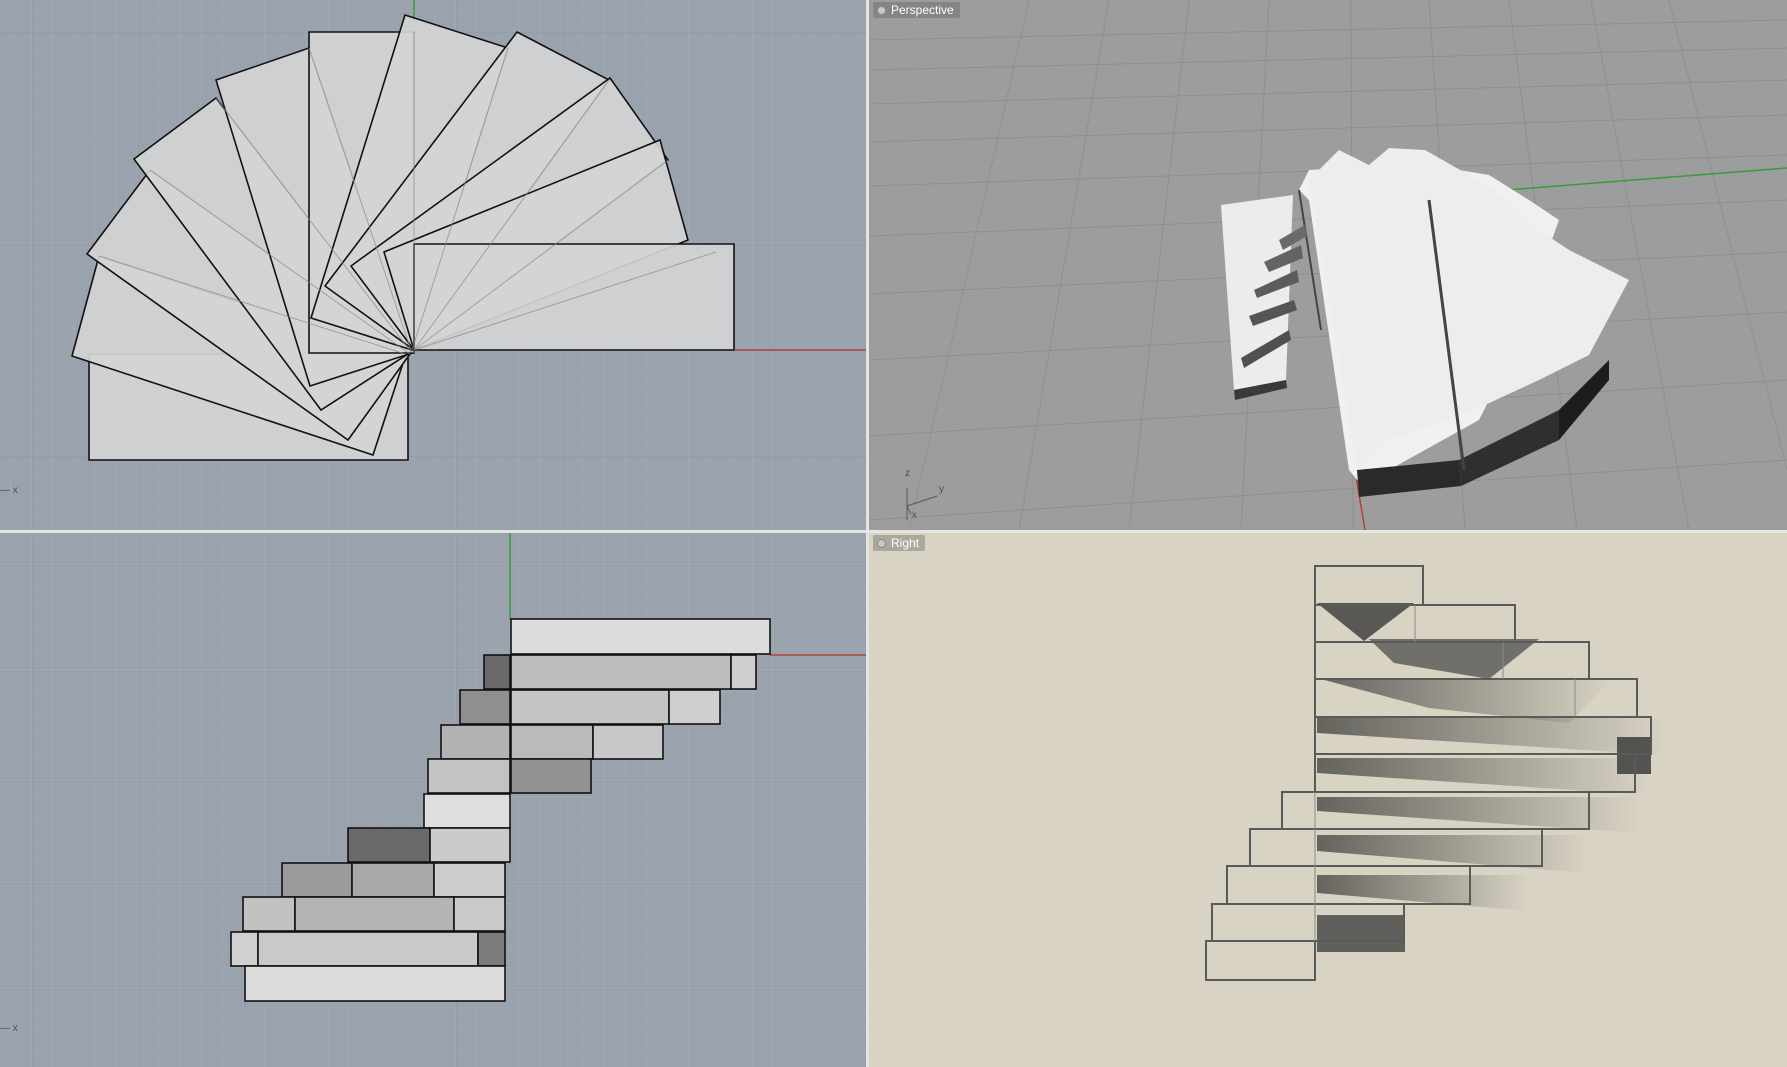  Describe the element at coordinates (907, 473) in the screenshot. I see `axis-z-label: z` at that location.